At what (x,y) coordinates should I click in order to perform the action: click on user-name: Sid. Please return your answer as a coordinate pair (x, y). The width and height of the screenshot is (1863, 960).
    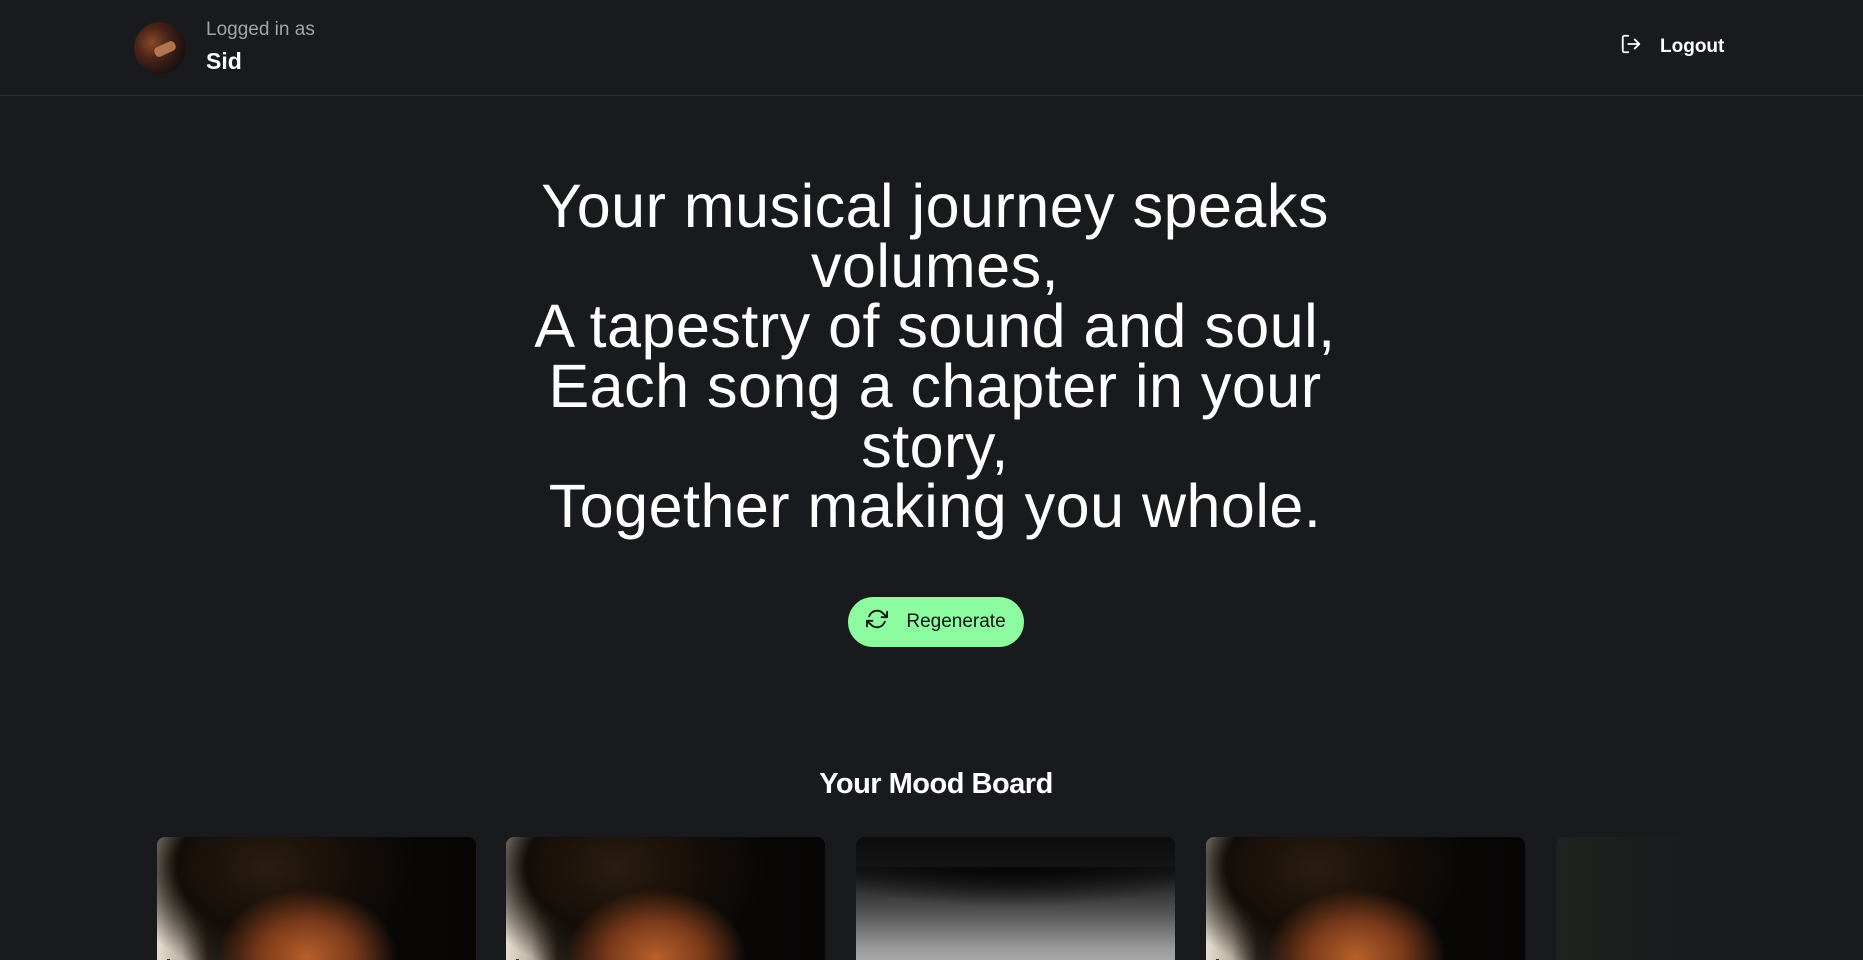
    Looking at the image, I should click on (224, 61).